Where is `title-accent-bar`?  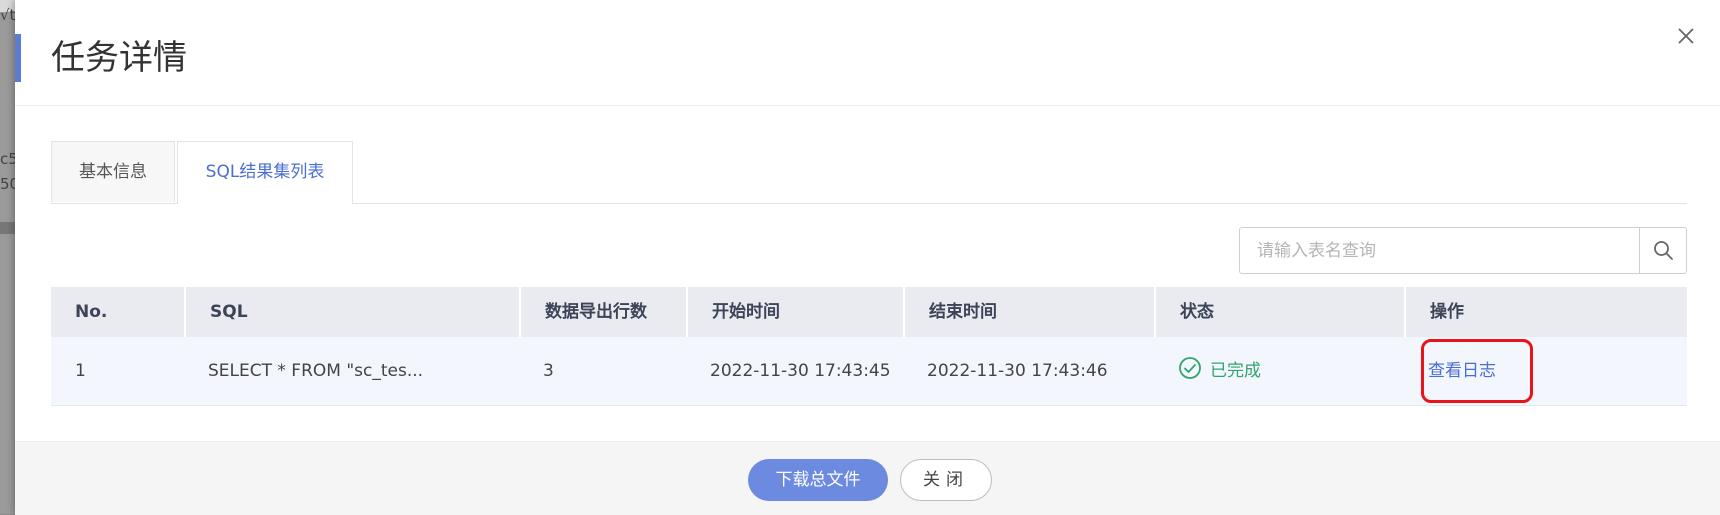 title-accent-bar is located at coordinates (18, 58).